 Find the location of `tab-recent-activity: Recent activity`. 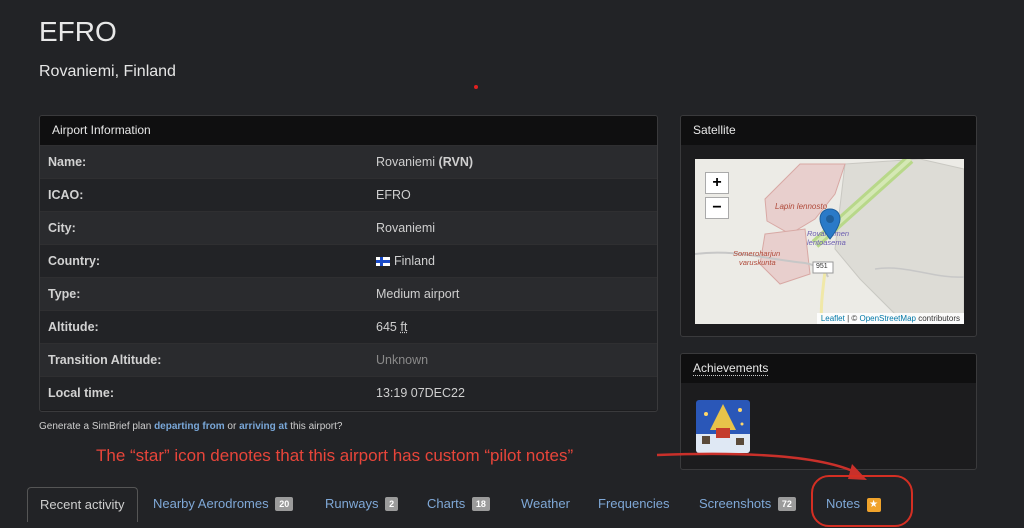

tab-recent-activity: Recent activity is located at coordinates (82, 504).